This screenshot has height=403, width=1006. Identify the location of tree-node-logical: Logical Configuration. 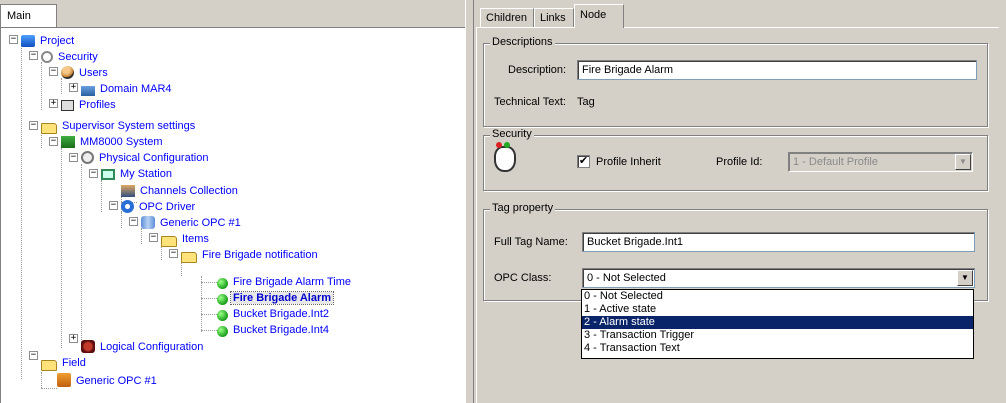
(143, 347).